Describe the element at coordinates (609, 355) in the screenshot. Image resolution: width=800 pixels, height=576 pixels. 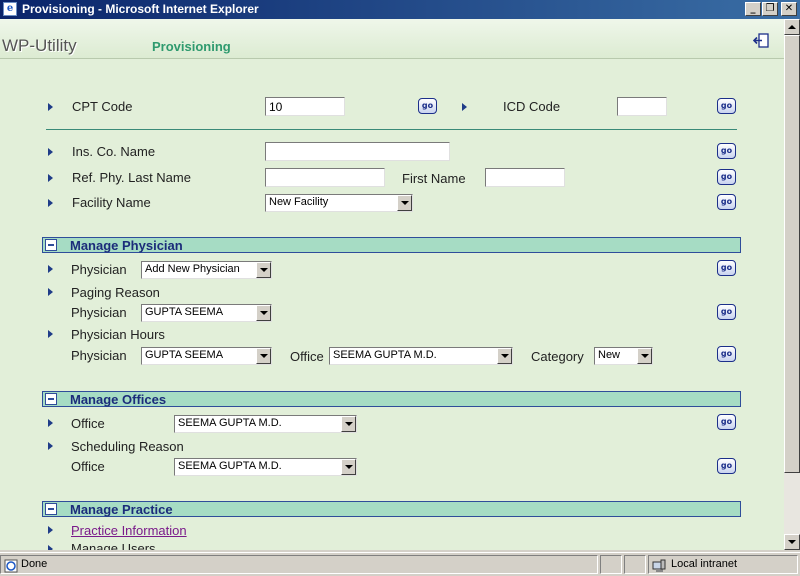
I see `category-select-value: New` at that location.